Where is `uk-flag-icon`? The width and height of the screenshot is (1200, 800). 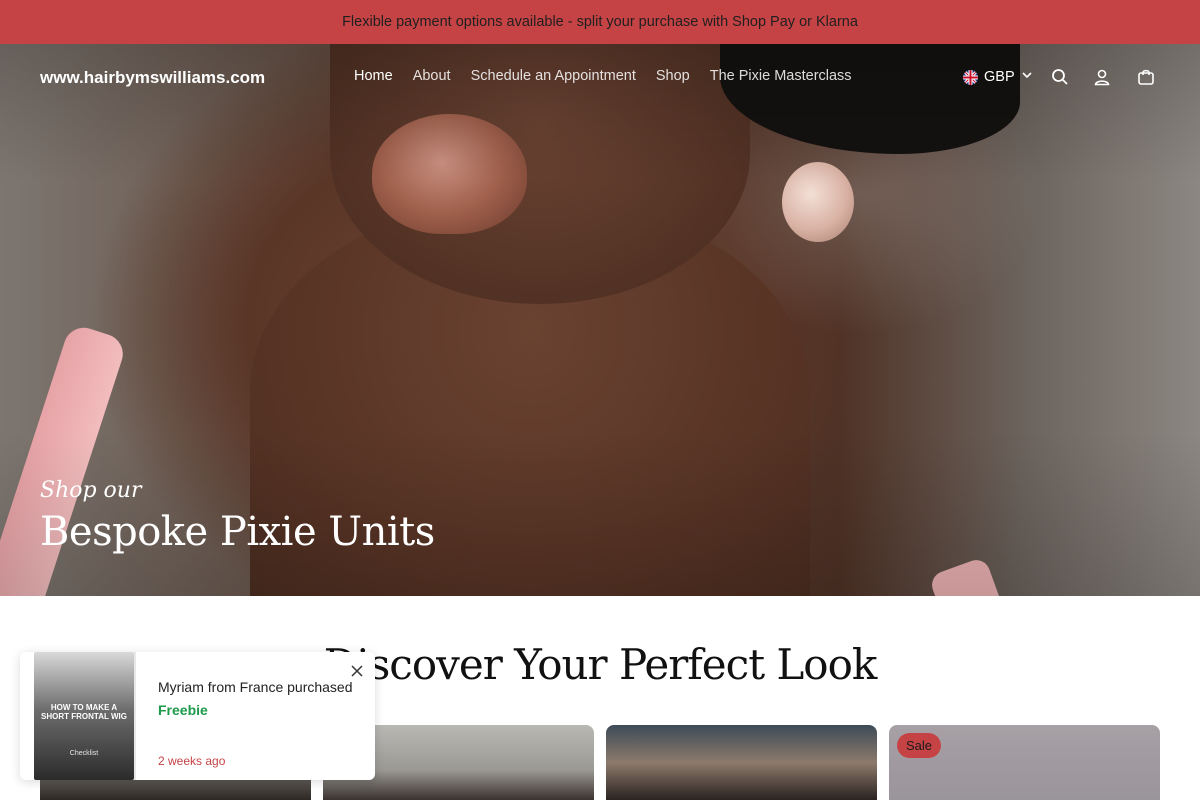
uk-flag-icon is located at coordinates (970, 77).